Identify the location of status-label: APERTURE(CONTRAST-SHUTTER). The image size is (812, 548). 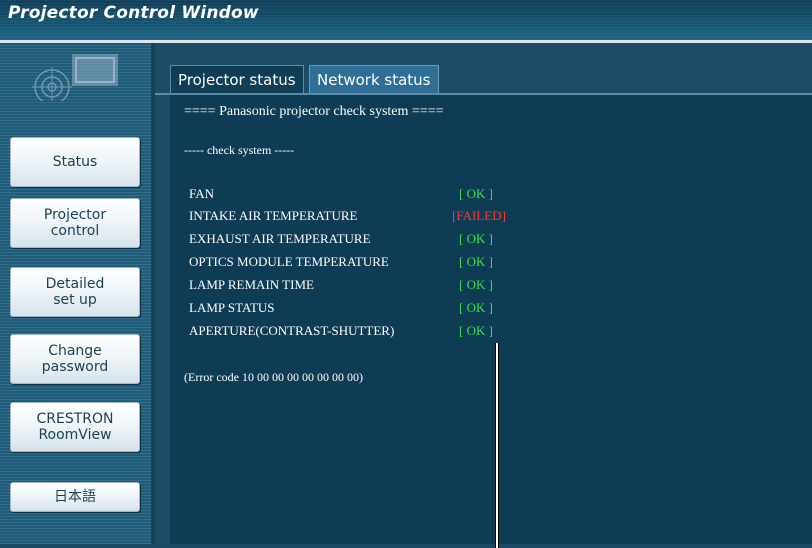
(292, 330).